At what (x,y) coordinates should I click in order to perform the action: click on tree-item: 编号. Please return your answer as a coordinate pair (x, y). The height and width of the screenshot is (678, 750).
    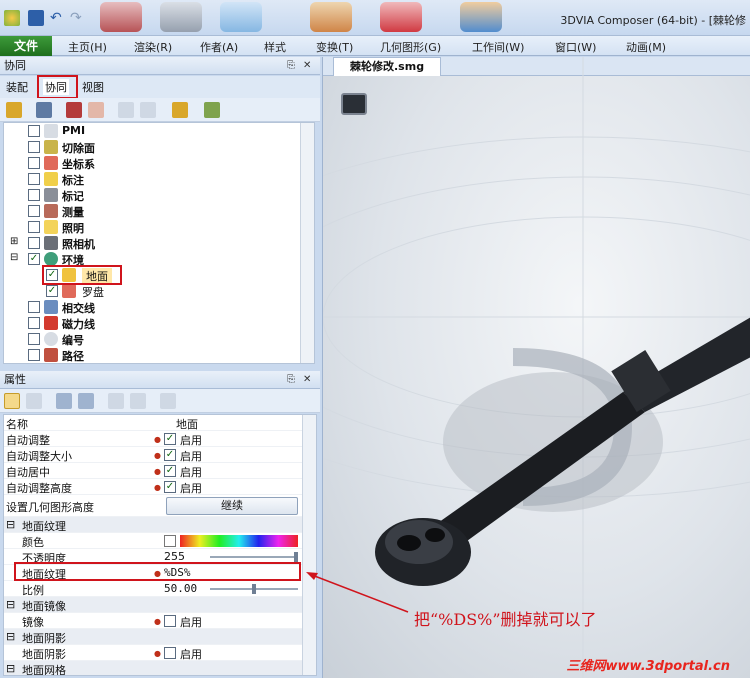
    Looking at the image, I should click on (152, 339).